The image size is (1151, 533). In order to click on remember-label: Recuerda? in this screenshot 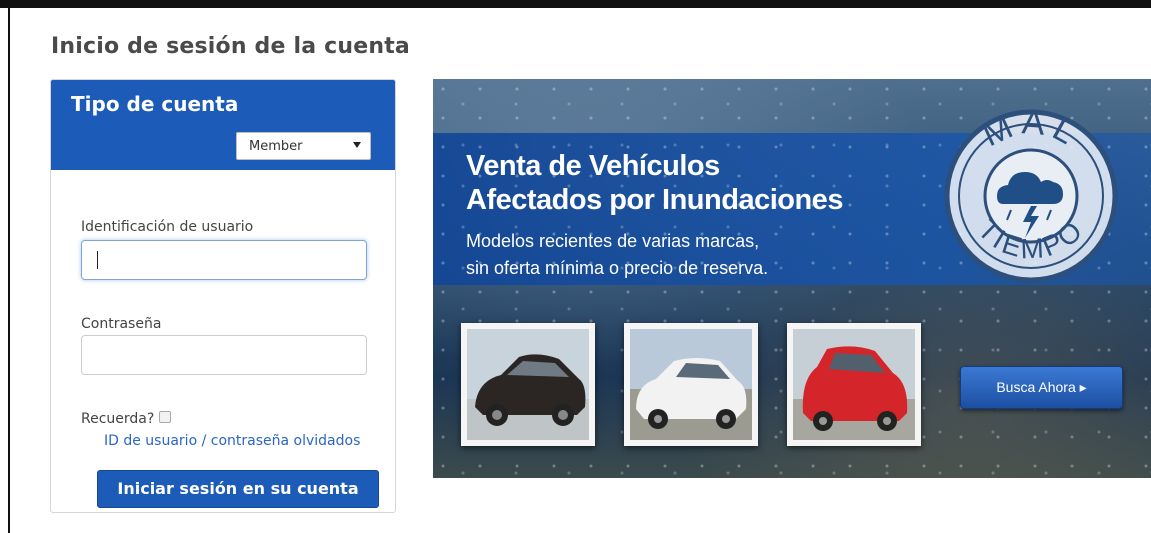, I will do `click(118, 419)`.